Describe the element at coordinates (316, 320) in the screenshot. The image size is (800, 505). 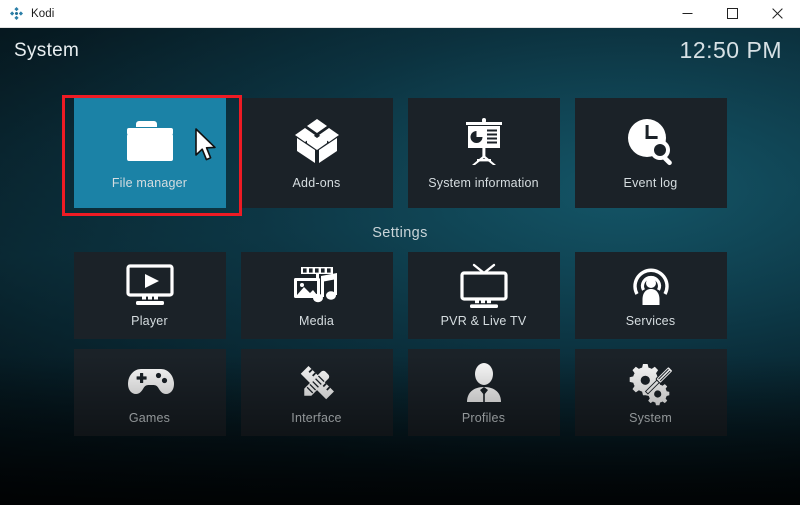
I see `tile-label: Media` at that location.